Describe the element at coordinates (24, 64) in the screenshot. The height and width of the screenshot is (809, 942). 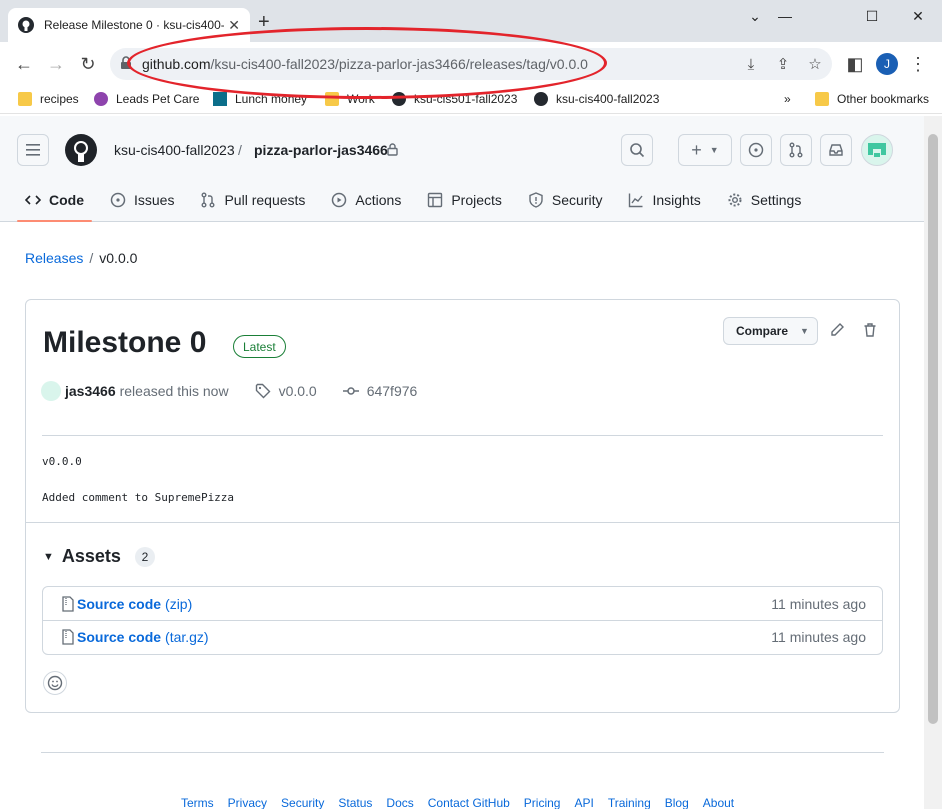
I see `back-icon: ←` at that location.